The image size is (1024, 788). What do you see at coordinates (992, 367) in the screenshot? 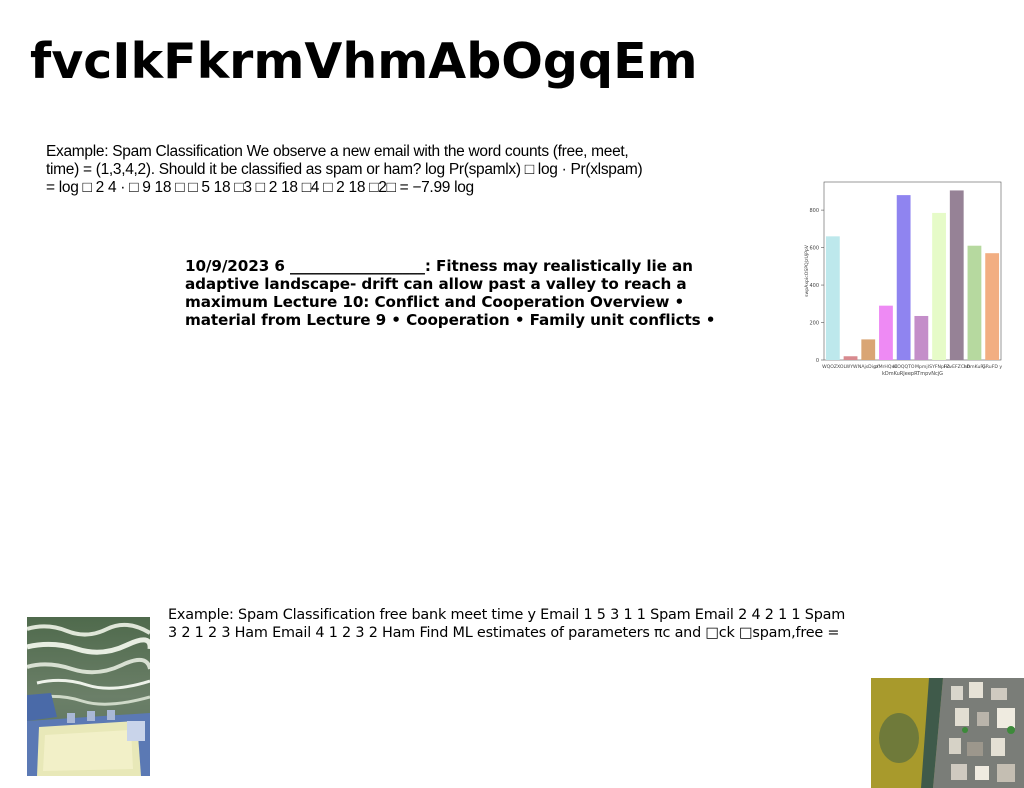
I see `x-tick-label: GRuFD y` at bounding box center [992, 367].